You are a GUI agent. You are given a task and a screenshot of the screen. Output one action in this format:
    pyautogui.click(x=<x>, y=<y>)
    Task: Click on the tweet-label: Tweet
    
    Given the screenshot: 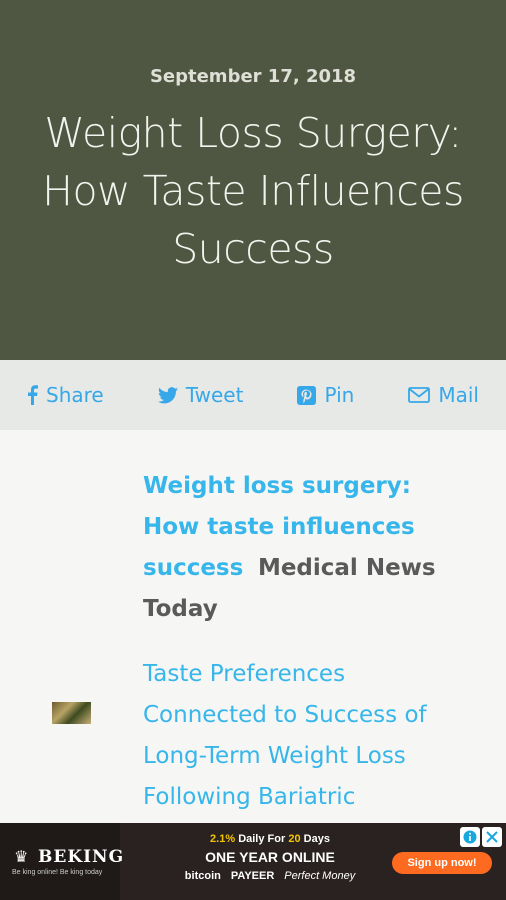 What is the action you would take?
    pyautogui.click(x=214, y=395)
    